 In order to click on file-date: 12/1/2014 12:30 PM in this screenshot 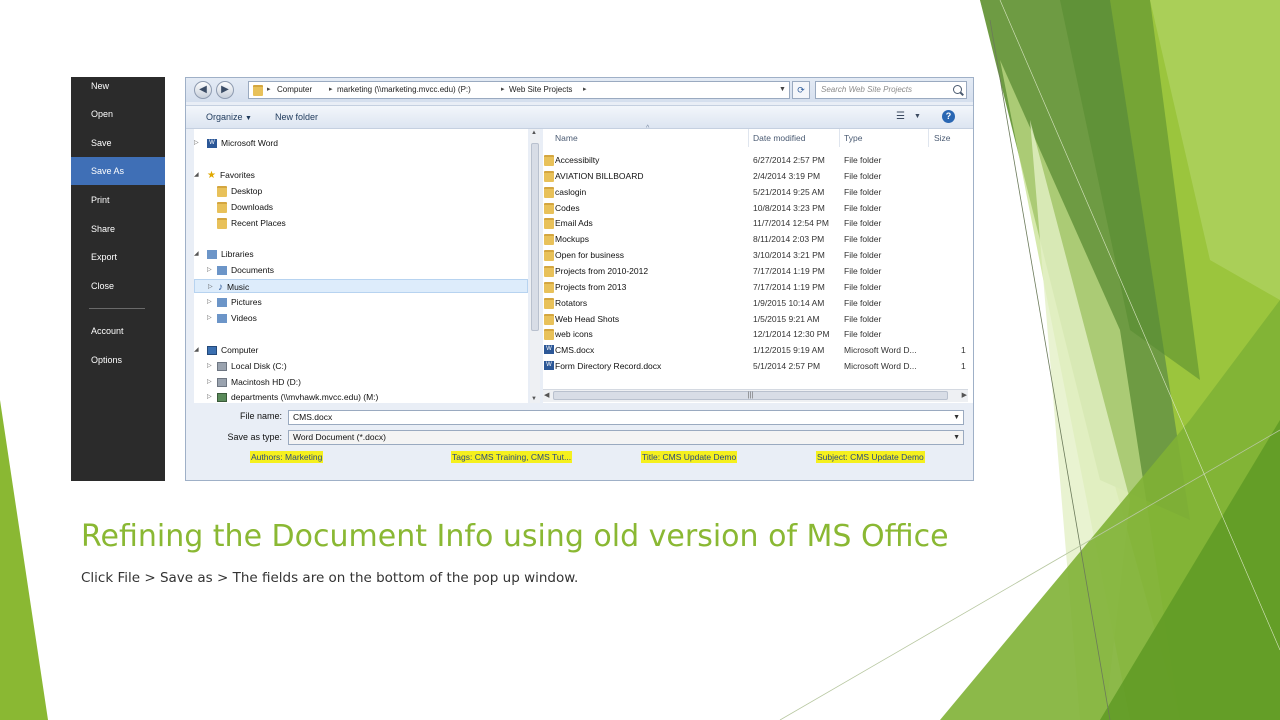, I will do `click(791, 334)`.